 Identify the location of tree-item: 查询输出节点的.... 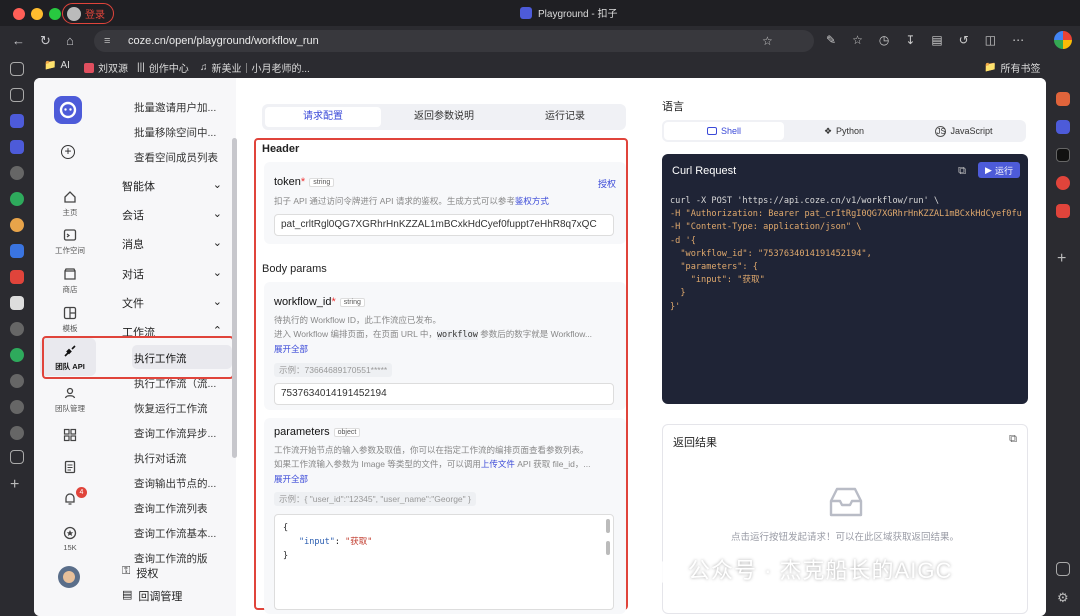
(179, 483).